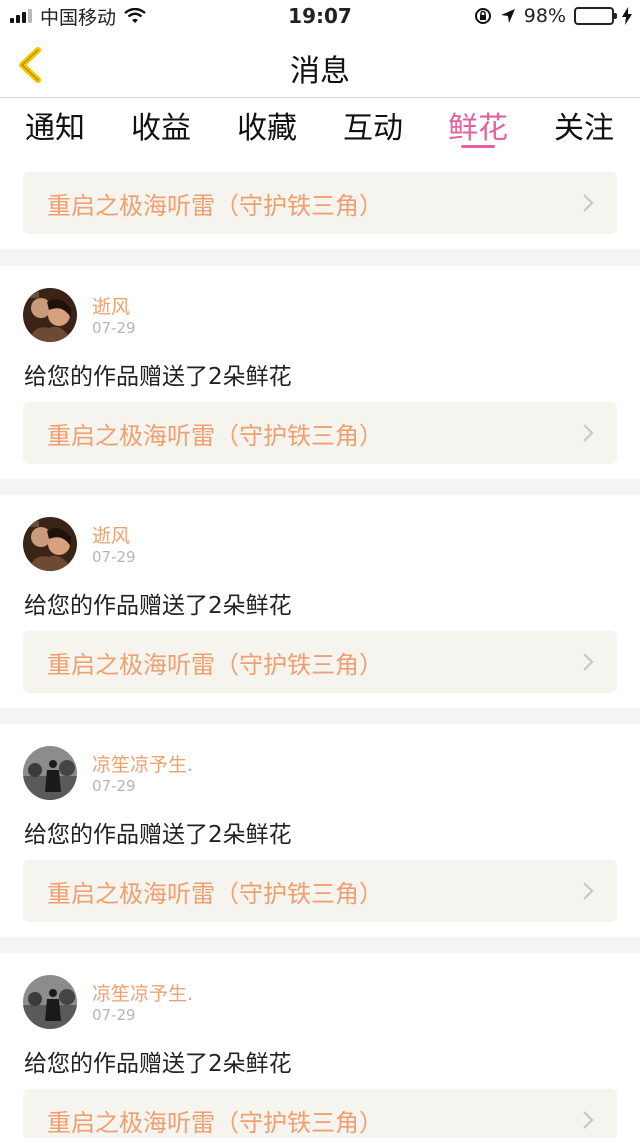 The image size is (640, 1138). I want to click on battery-percent: 98%, so click(544, 16).